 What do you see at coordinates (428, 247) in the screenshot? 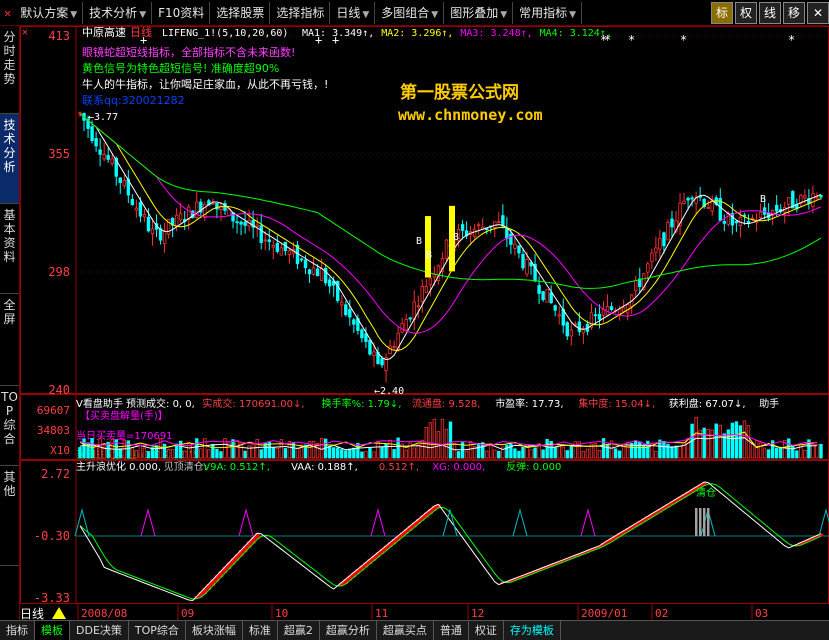
I see `signal-bar` at bounding box center [428, 247].